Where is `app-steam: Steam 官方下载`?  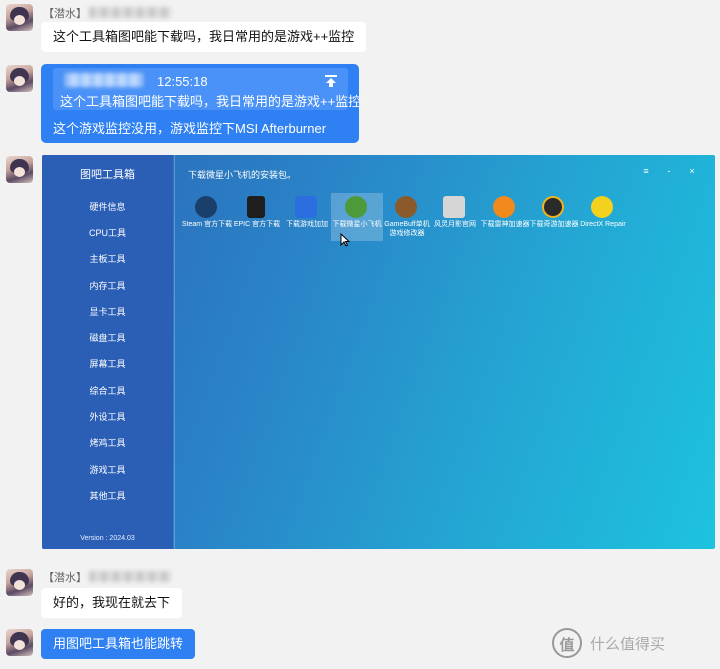
app-steam: Steam 官方下载 is located at coordinates (207, 217).